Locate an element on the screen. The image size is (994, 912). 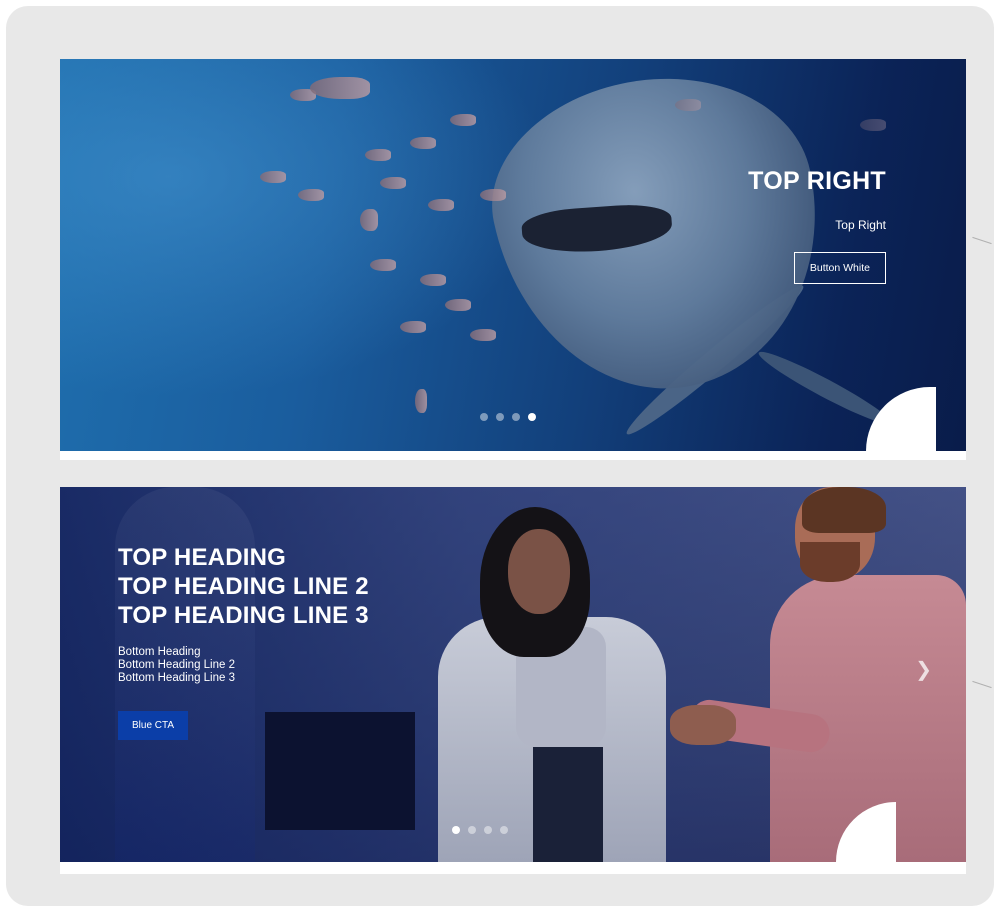
woman-figure is located at coordinates (552, 684).